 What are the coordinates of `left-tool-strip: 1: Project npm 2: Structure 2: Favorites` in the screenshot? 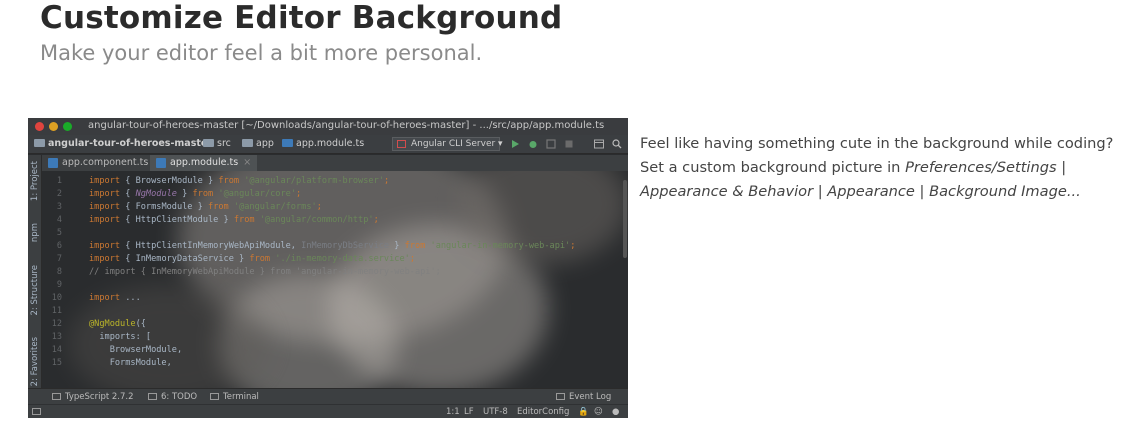 It's located at (35, 275).